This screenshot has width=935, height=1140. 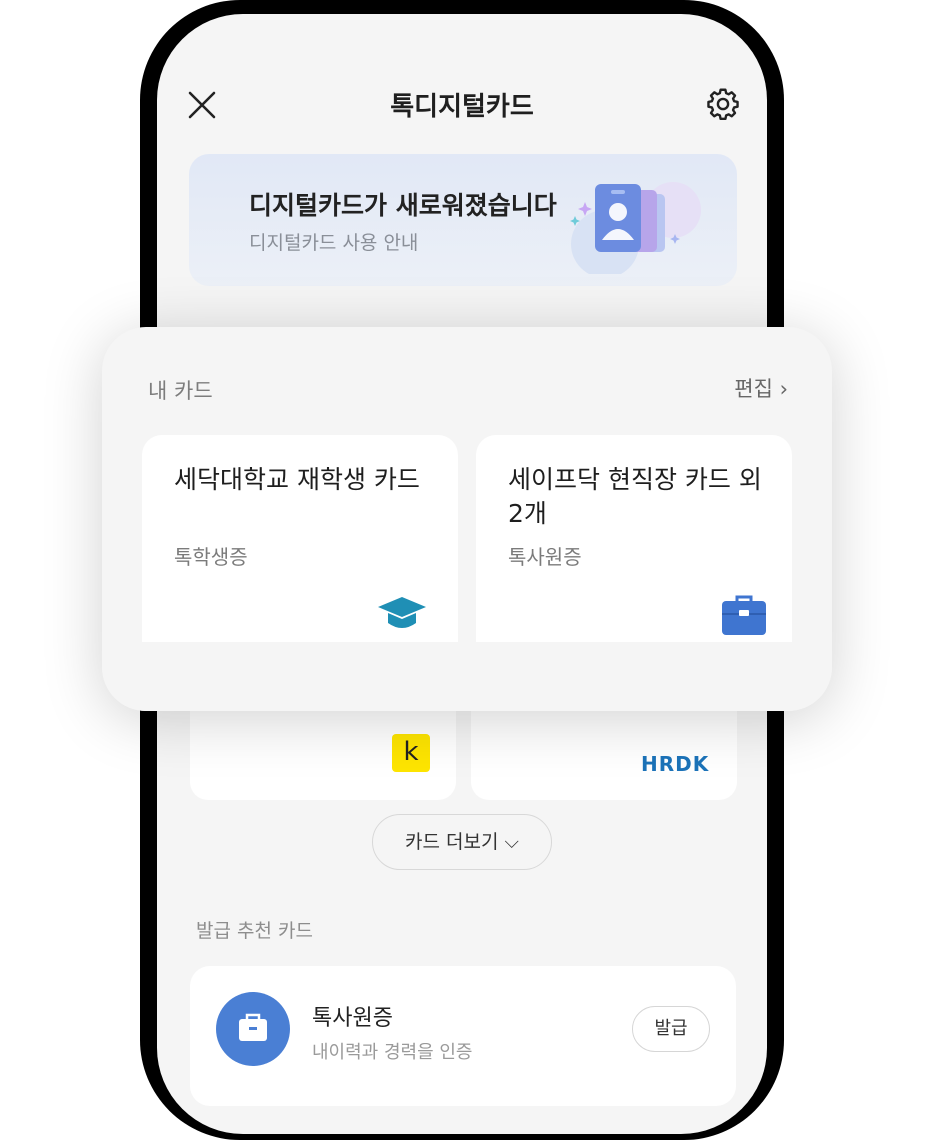 What do you see at coordinates (761, 388) in the screenshot?
I see `edit-button: 편집 ›` at bounding box center [761, 388].